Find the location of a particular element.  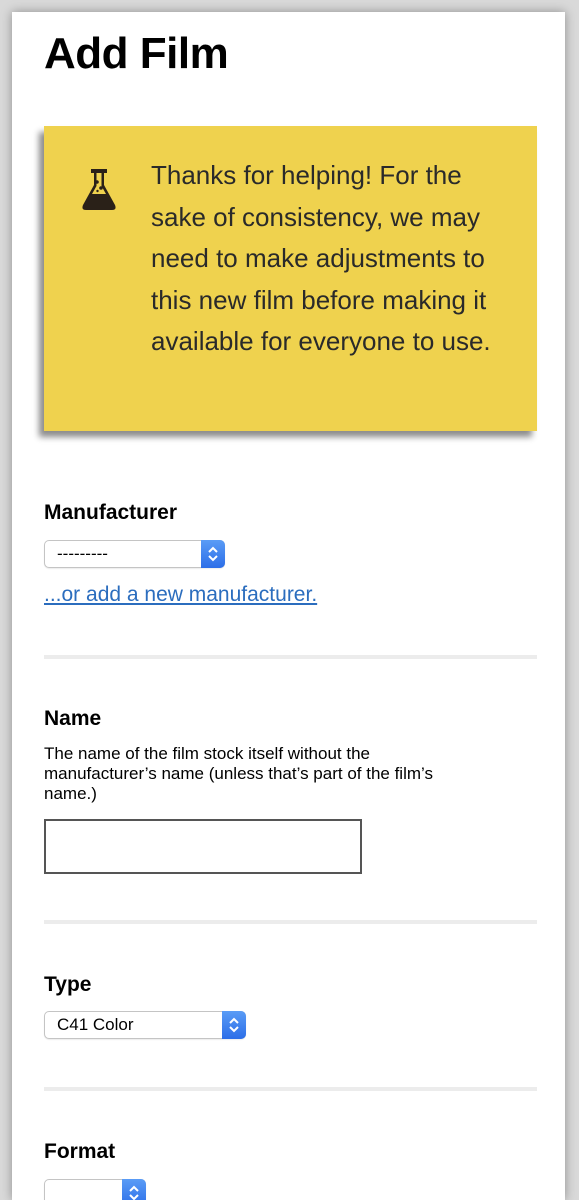

format-label: Format is located at coordinates (80, 1151).